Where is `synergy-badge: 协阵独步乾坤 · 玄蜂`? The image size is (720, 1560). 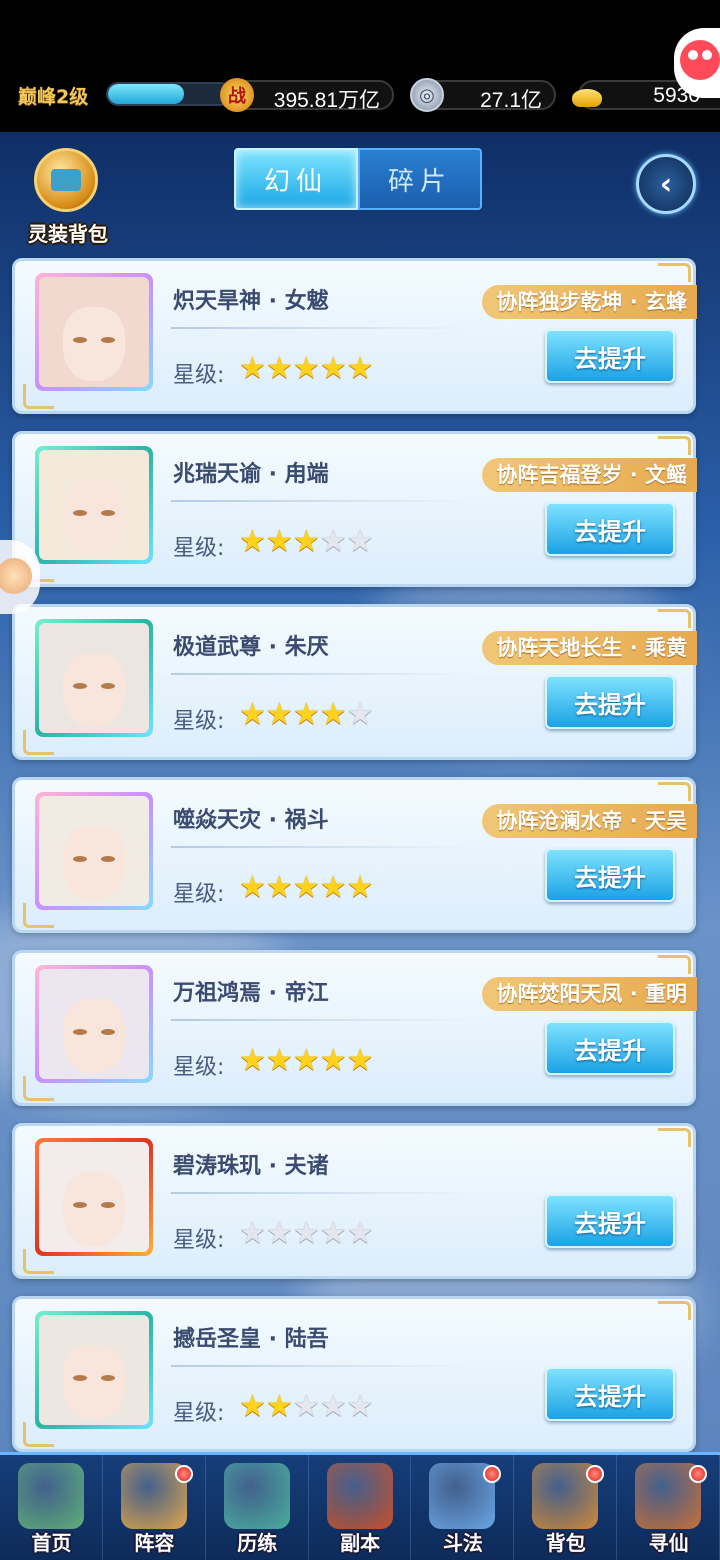
synergy-badge: 协阵独步乾坤 · 玄蜂 is located at coordinates (589, 302).